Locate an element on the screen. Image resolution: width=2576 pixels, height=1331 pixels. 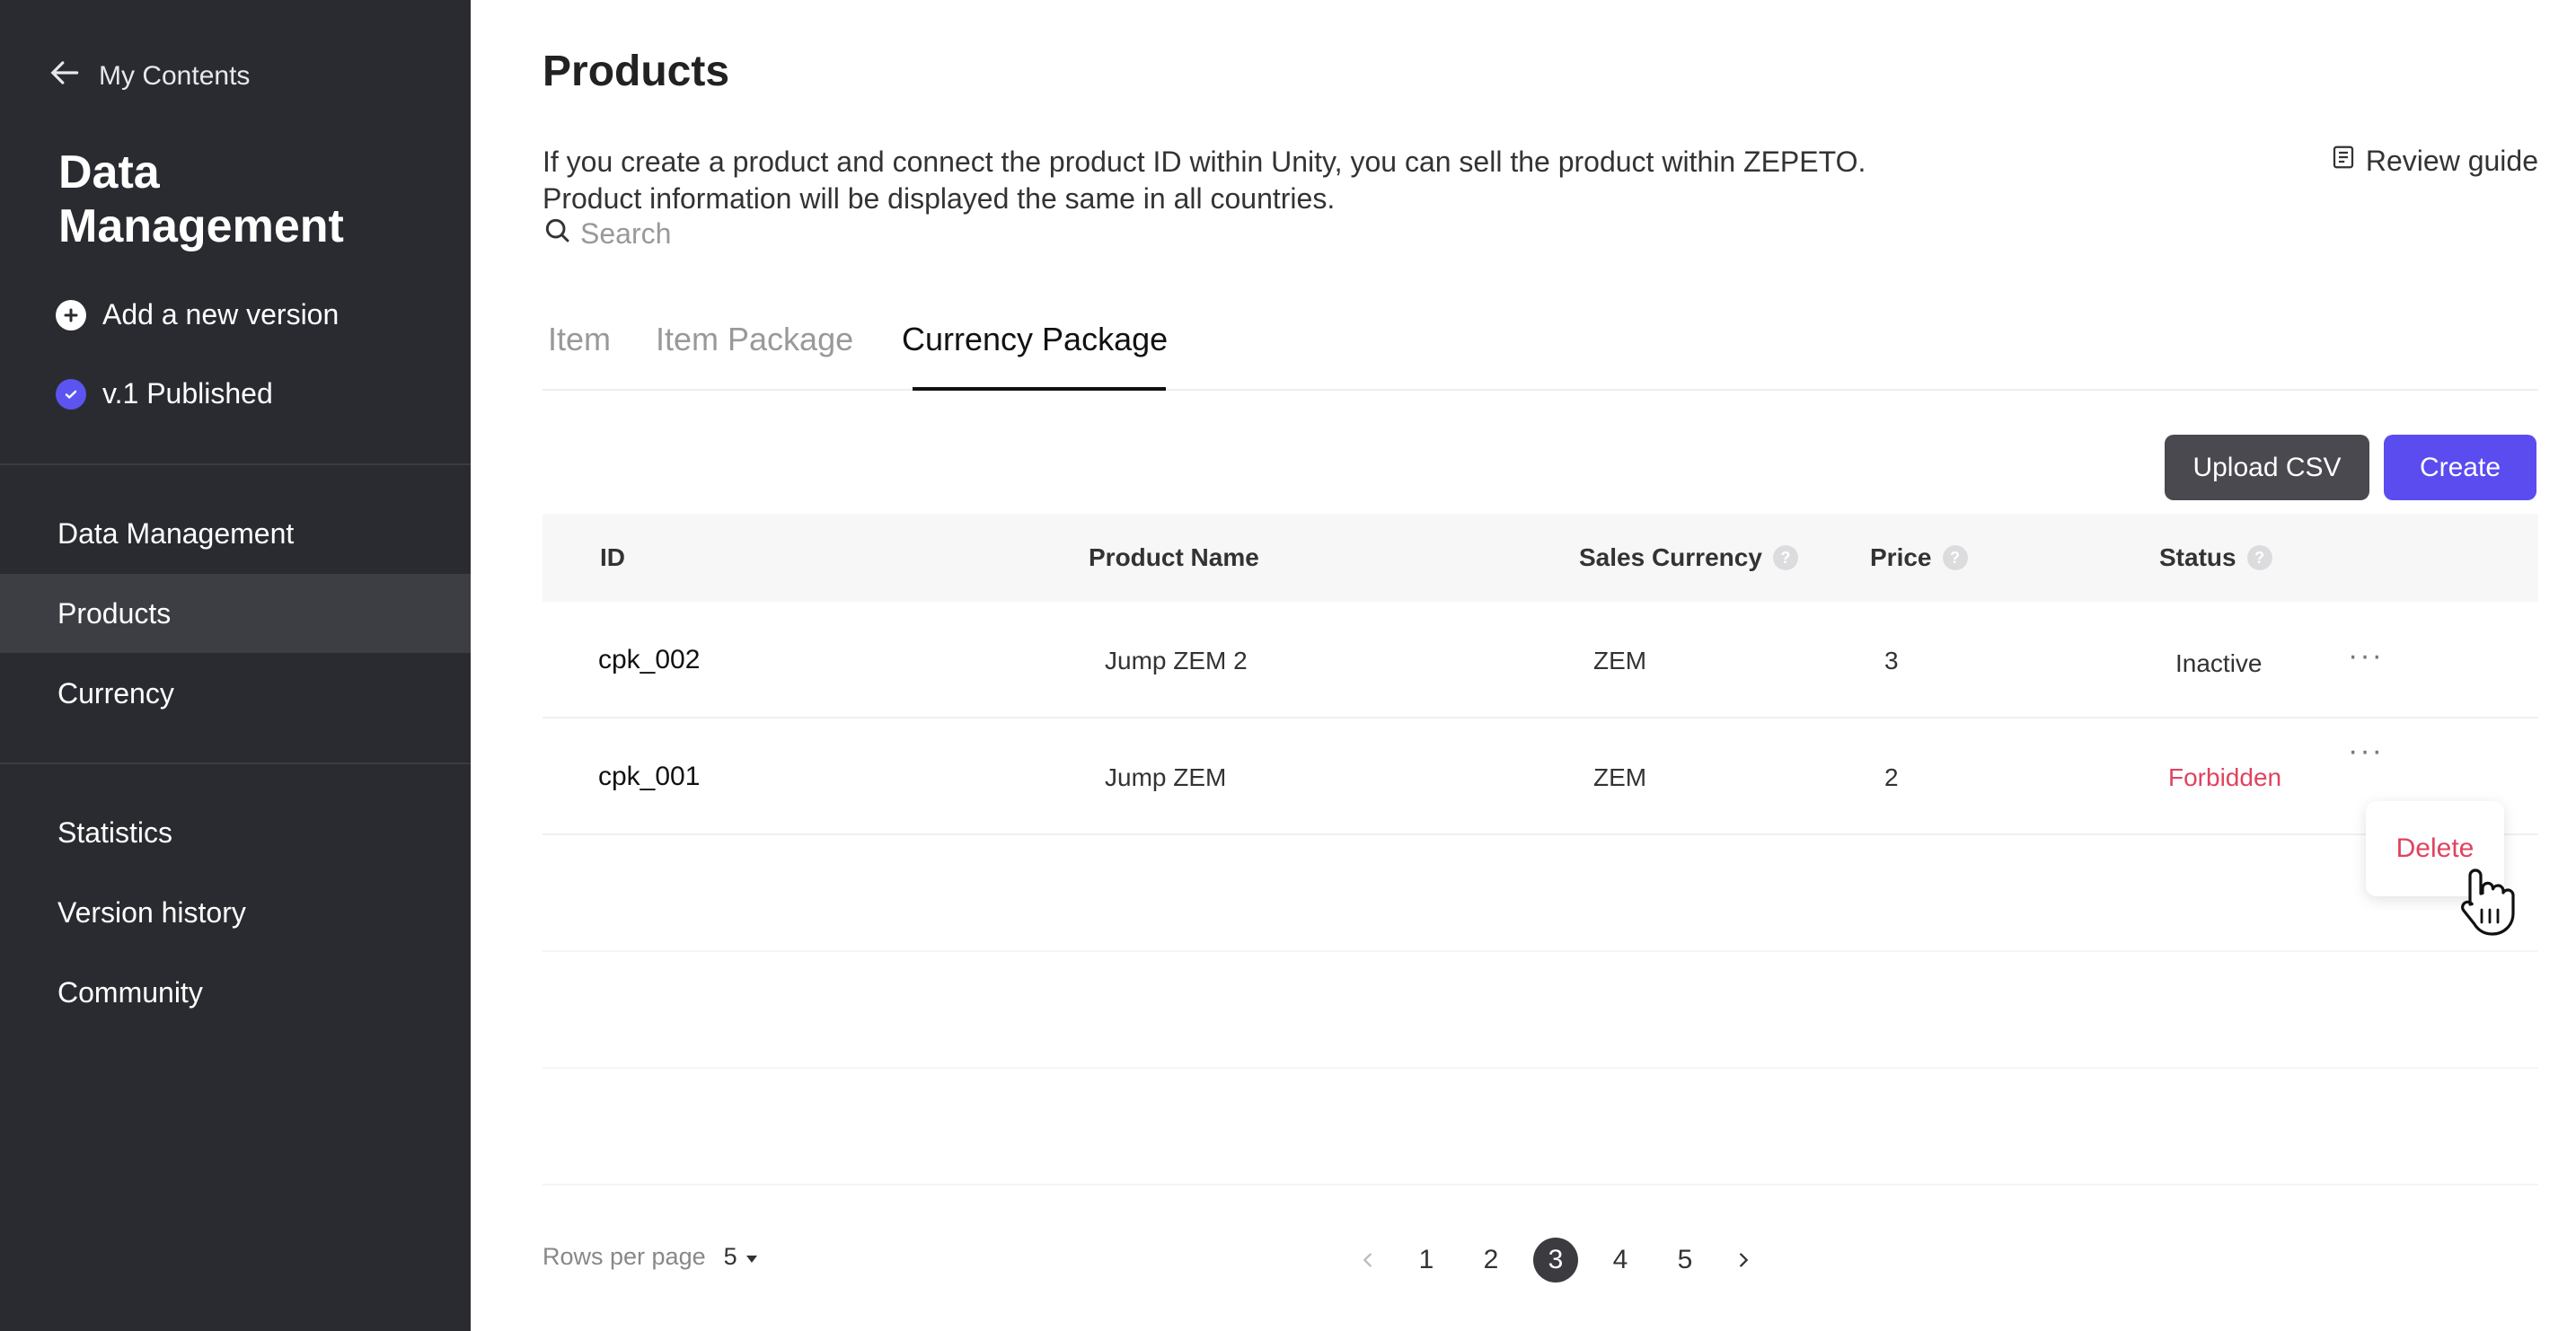
chevron-left-icon is located at coordinates (1368, 1260).